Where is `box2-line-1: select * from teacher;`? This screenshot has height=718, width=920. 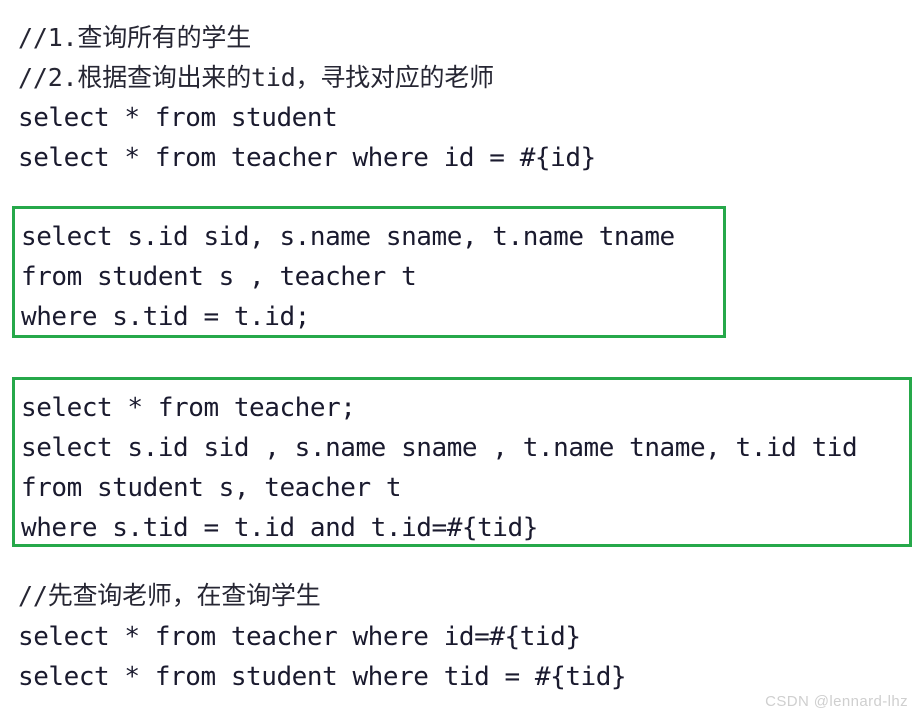 box2-line-1: select * from teacher; is located at coordinates (188, 408).